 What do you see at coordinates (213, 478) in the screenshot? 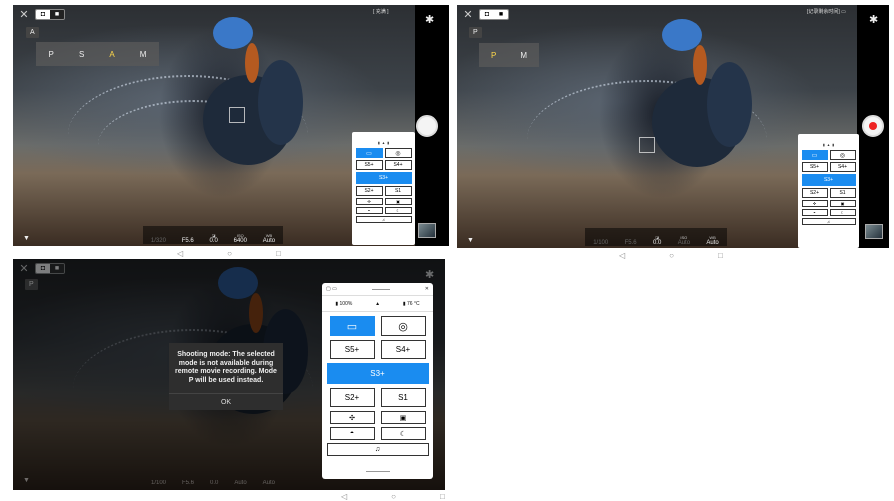
I see `exposure-info-bar: 1/100 F5.6 0.0 Auto Auto` at bounding box center [213, 478].